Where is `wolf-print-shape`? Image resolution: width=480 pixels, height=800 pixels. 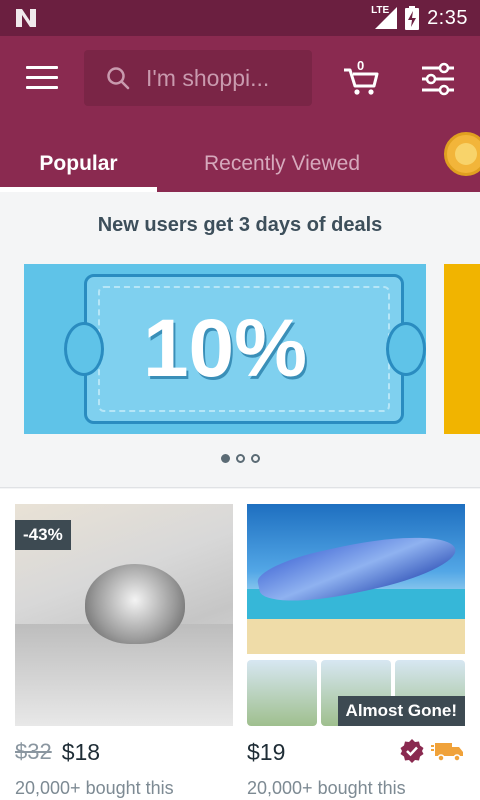 wolf-print-shape is located at coordinates (135, 604).